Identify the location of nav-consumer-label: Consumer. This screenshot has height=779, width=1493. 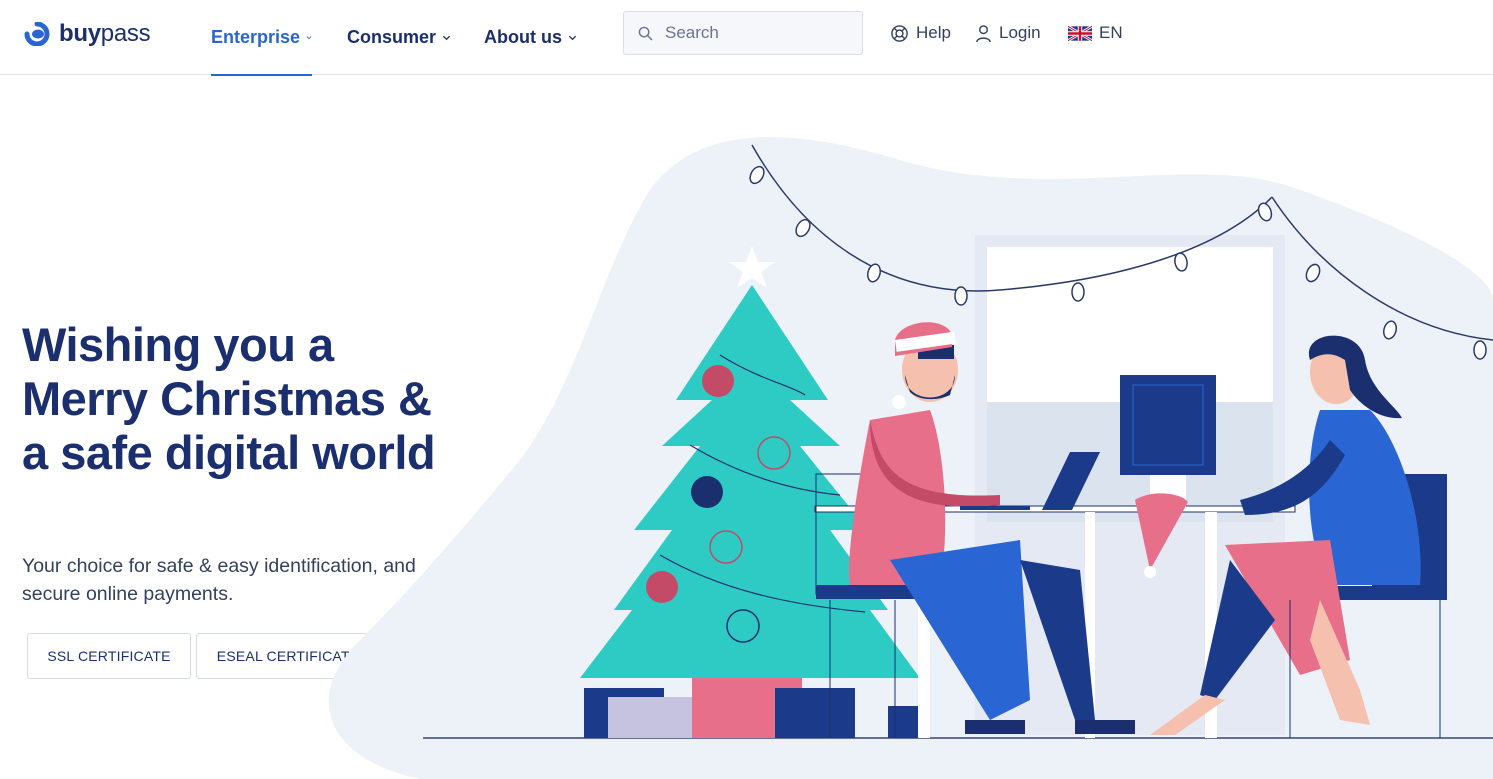
(392, 37).